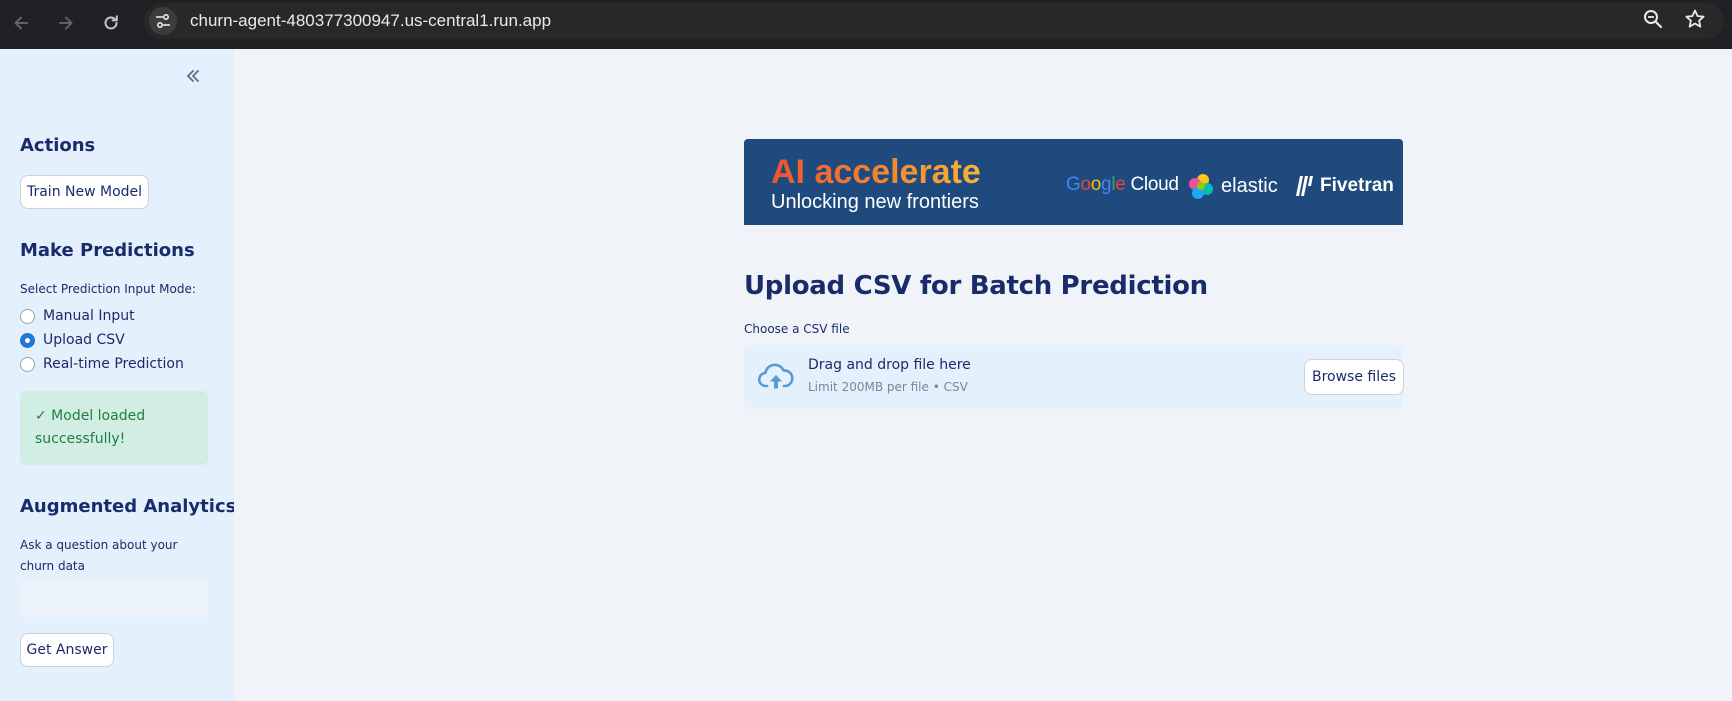  I want to click on google-letter: e, so click(1120, 184).